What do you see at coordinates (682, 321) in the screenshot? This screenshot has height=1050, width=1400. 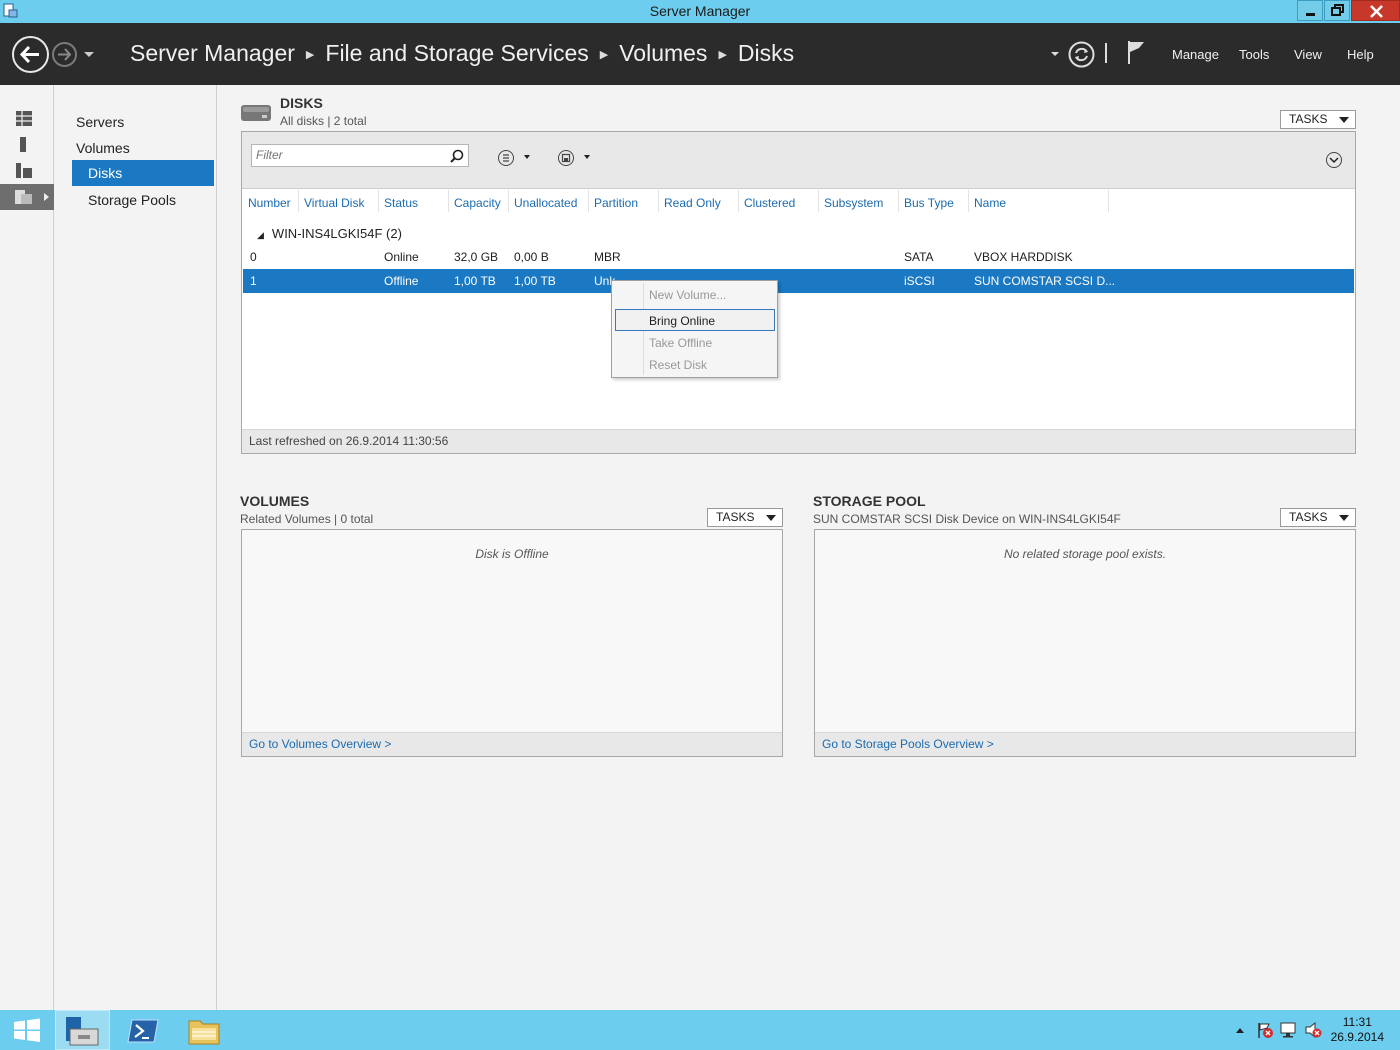 I see `menu-item-bring-online: Bring Online` at bounding box center [682, 321].